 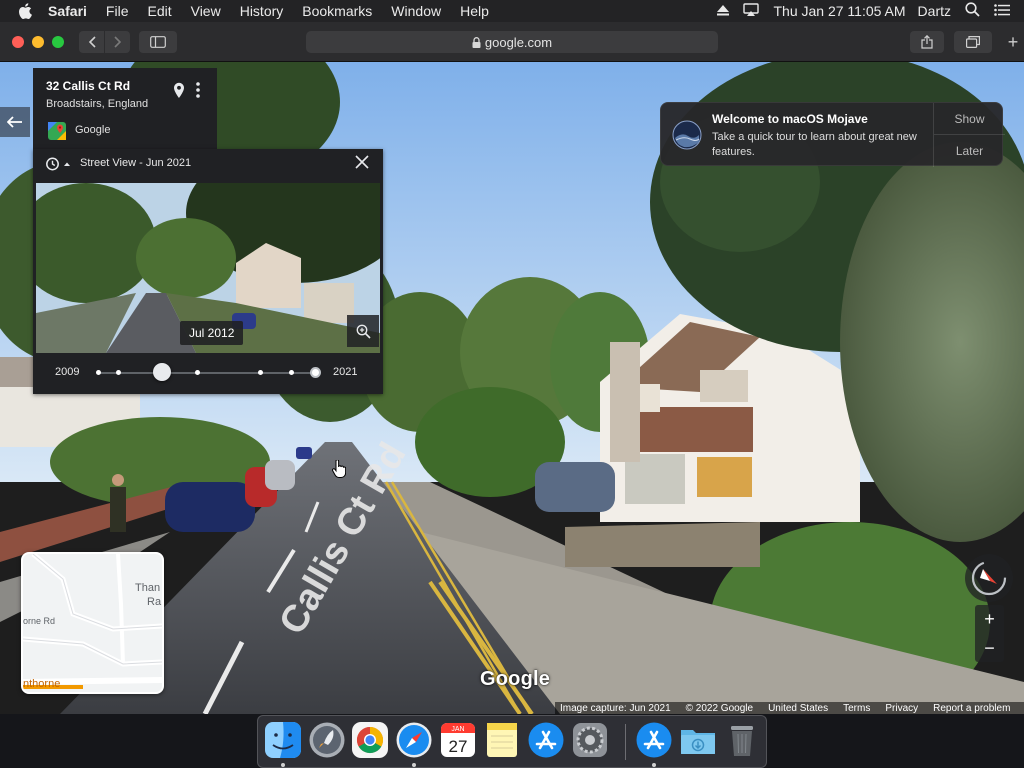 I want to click on sidebar-toggle-button, so click(x=158, y=42).